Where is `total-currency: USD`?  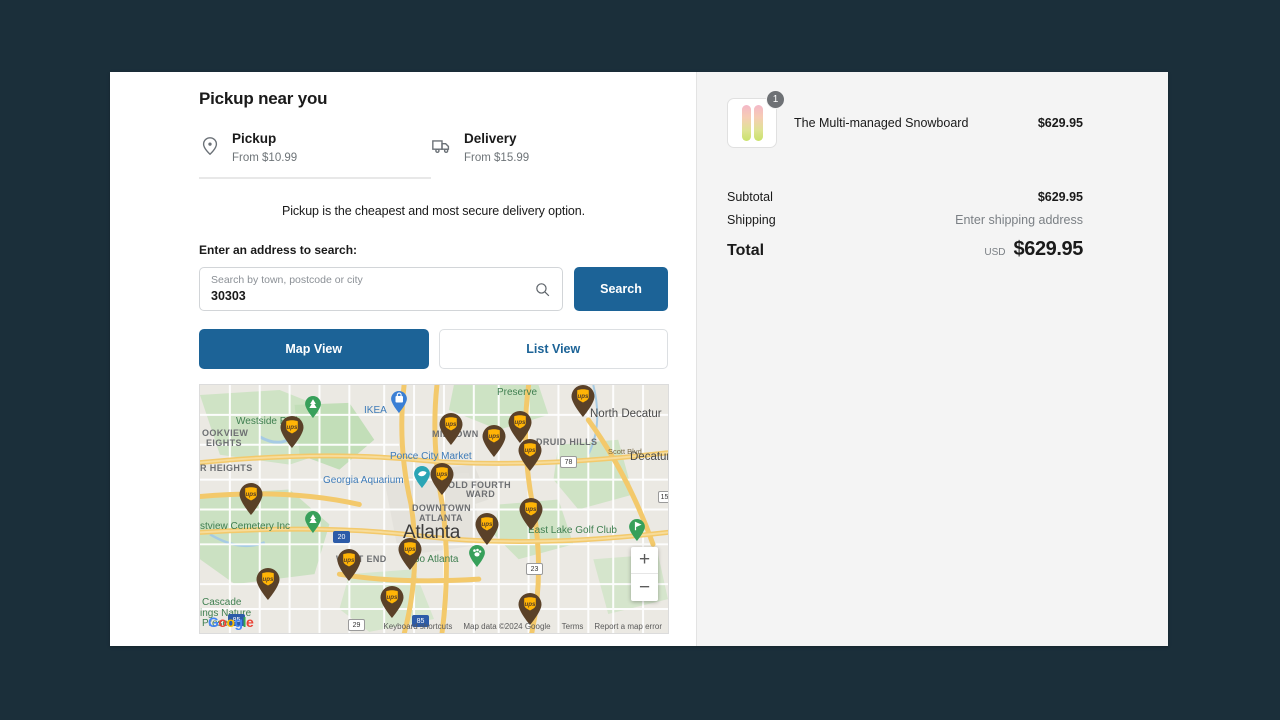 total-currency: USD is located at coordinates (995, 252).